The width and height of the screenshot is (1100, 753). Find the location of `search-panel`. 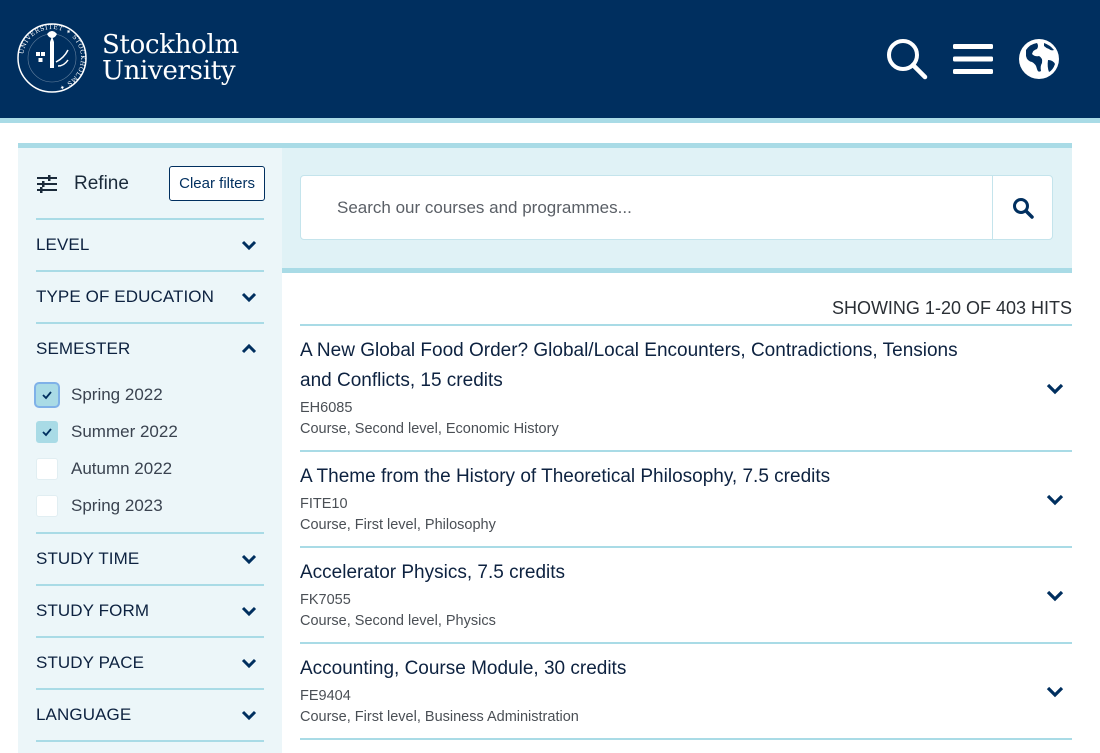

search-panel is located at coordinates (677, 208).